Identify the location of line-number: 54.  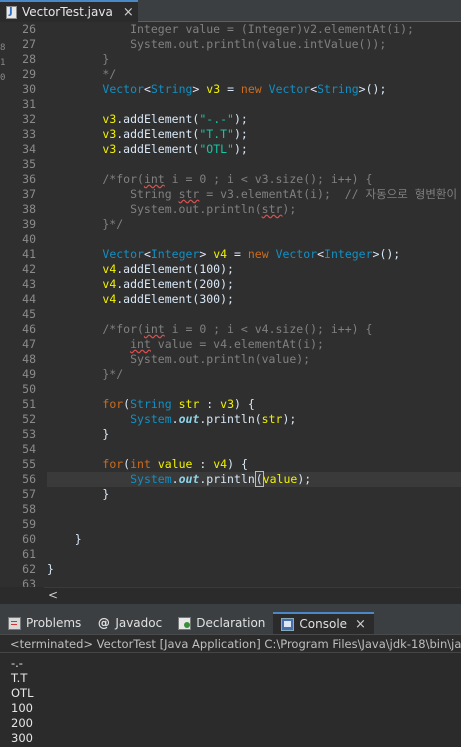
(29, 449).